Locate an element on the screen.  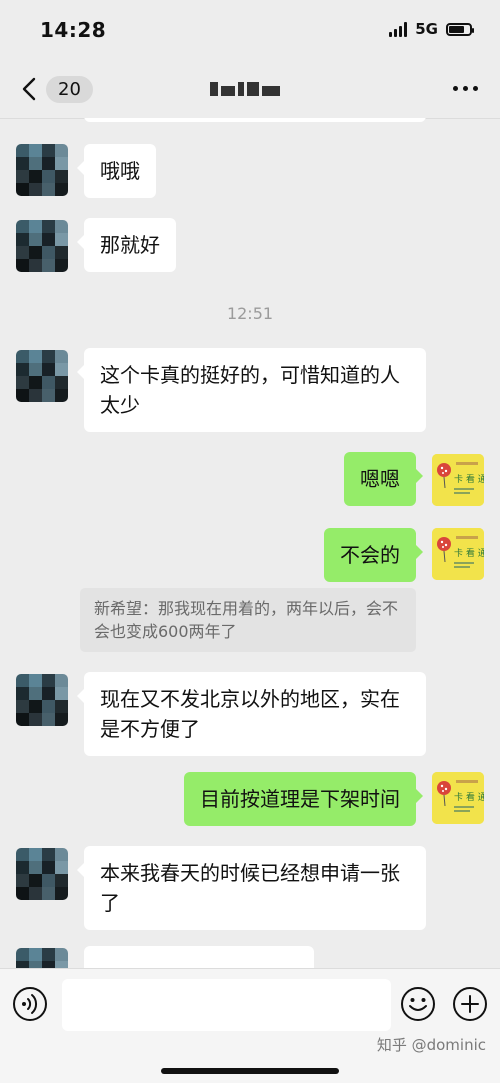
home-indicator is located at coordinates (250, 1071).